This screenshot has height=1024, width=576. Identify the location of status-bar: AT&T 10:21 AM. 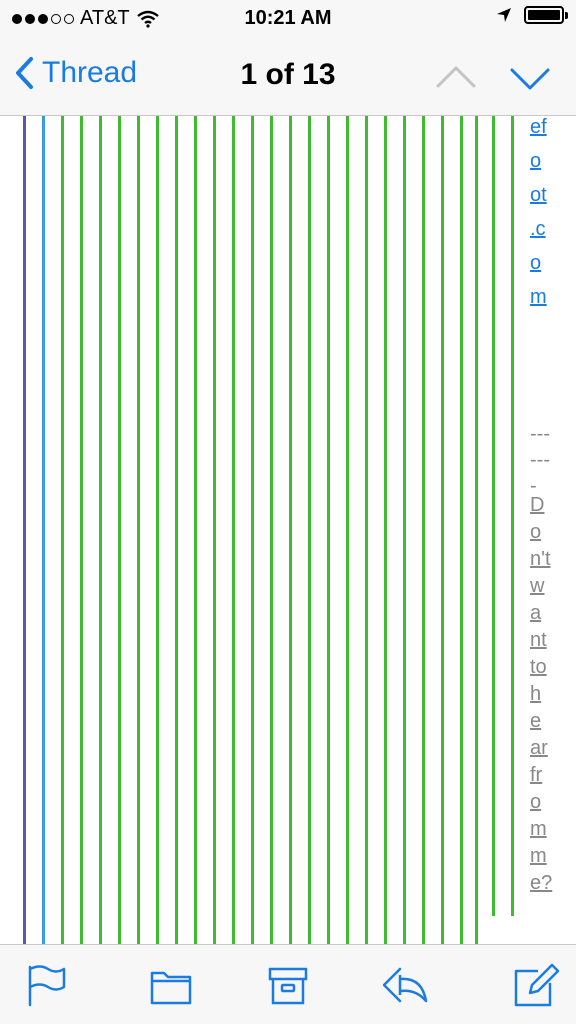
(288, 19).